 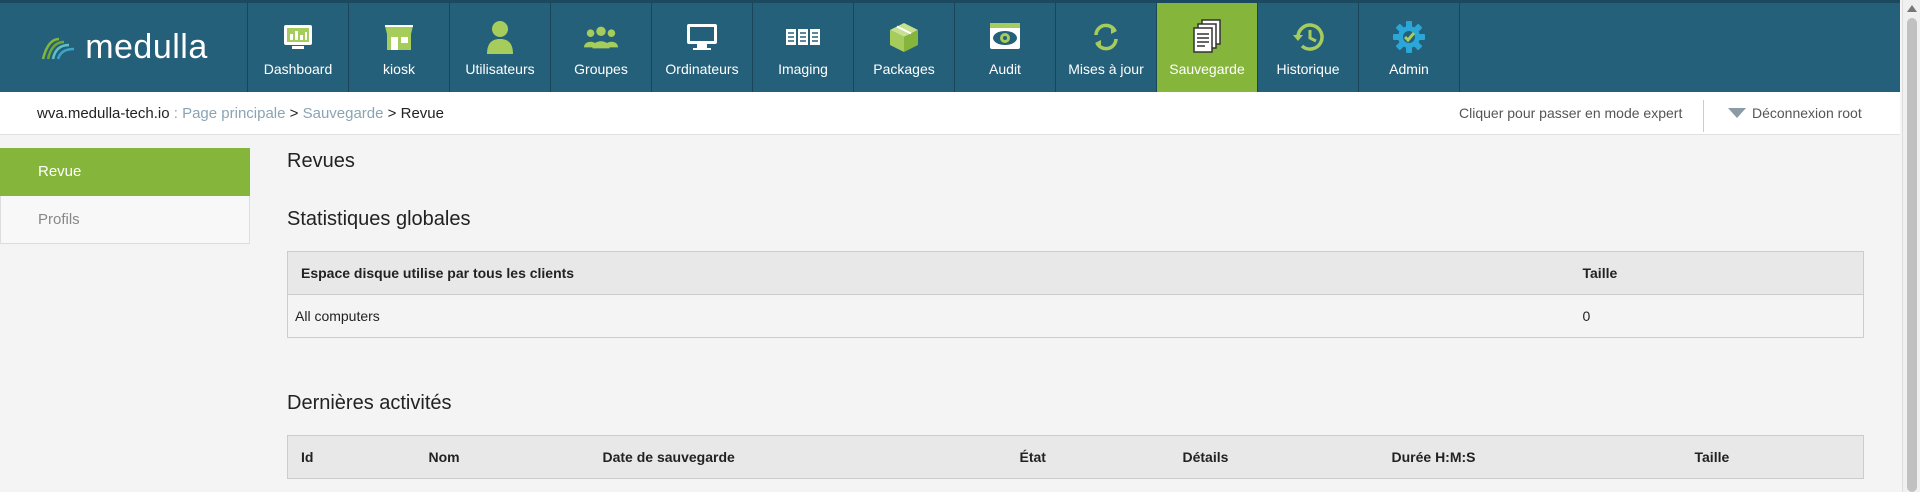 I want to click on table-row: All computers 0, so click(x=1075, y=316).